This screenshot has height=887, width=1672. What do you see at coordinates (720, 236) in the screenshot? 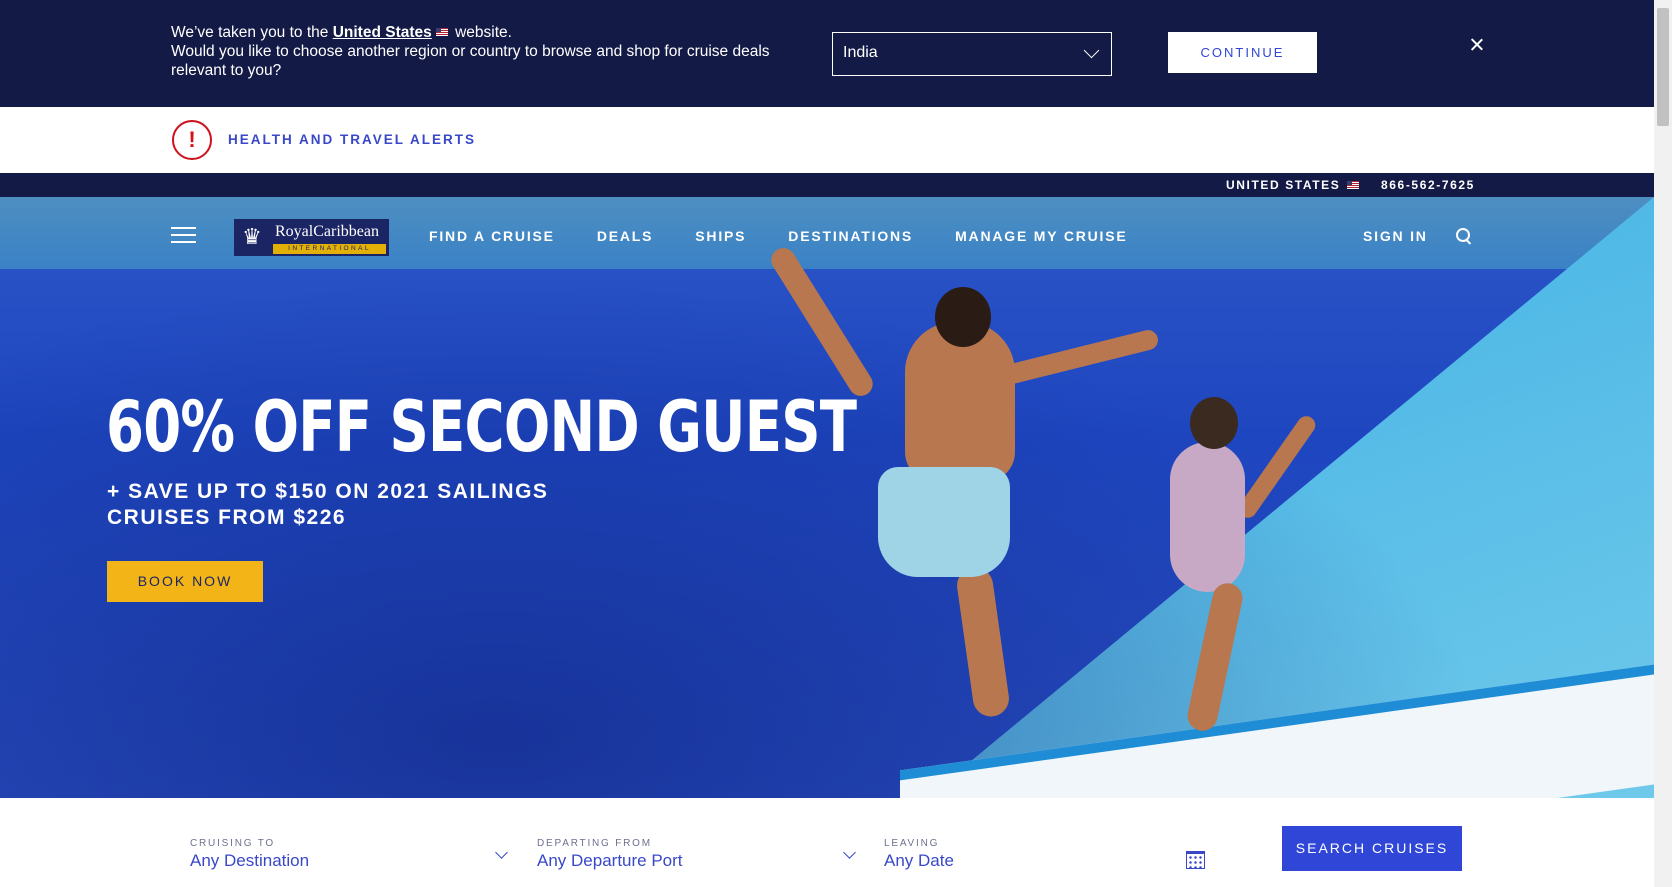
I see `nav-ships: SHIPS` at bounding box center [720, 236].